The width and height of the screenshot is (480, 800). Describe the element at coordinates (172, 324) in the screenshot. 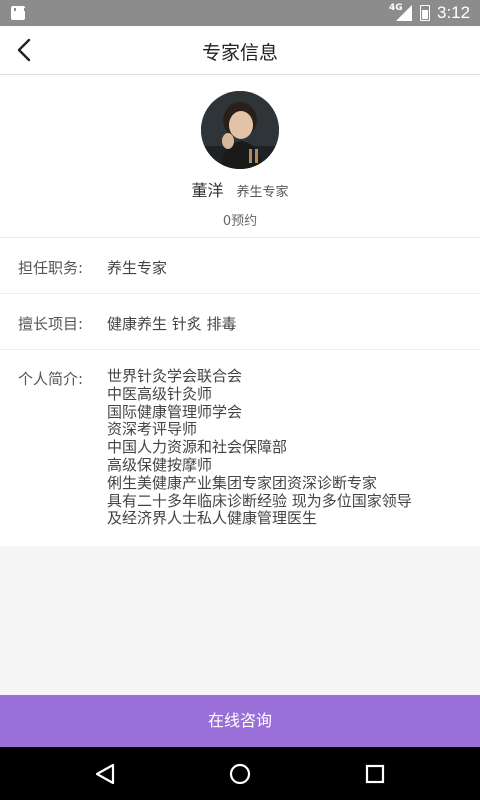

I see `skills-value: 健康养生 针炙 排毒` at that location.